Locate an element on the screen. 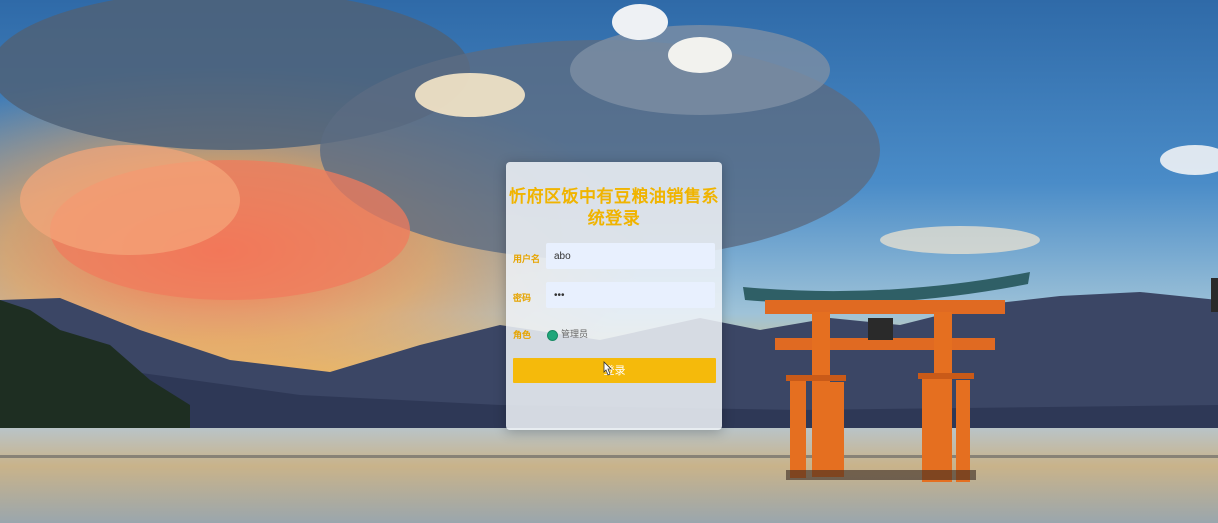 This screenshot has height=523, width=1218. password-input is located at coordinates (630, 295).